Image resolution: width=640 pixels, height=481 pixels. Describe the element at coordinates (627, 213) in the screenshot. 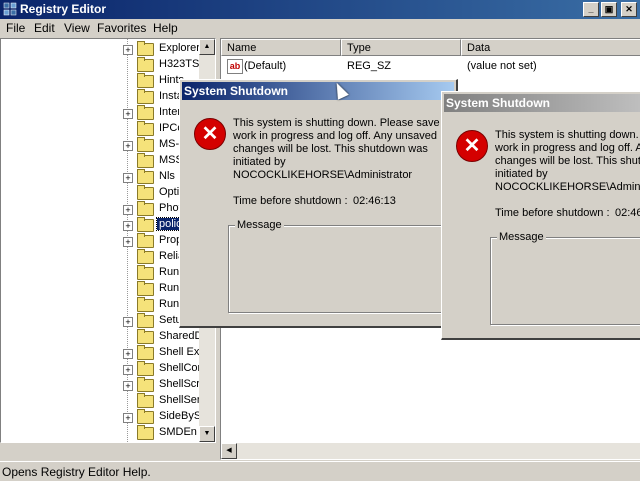

I see `time-value-2: 02:46:13` at that location.